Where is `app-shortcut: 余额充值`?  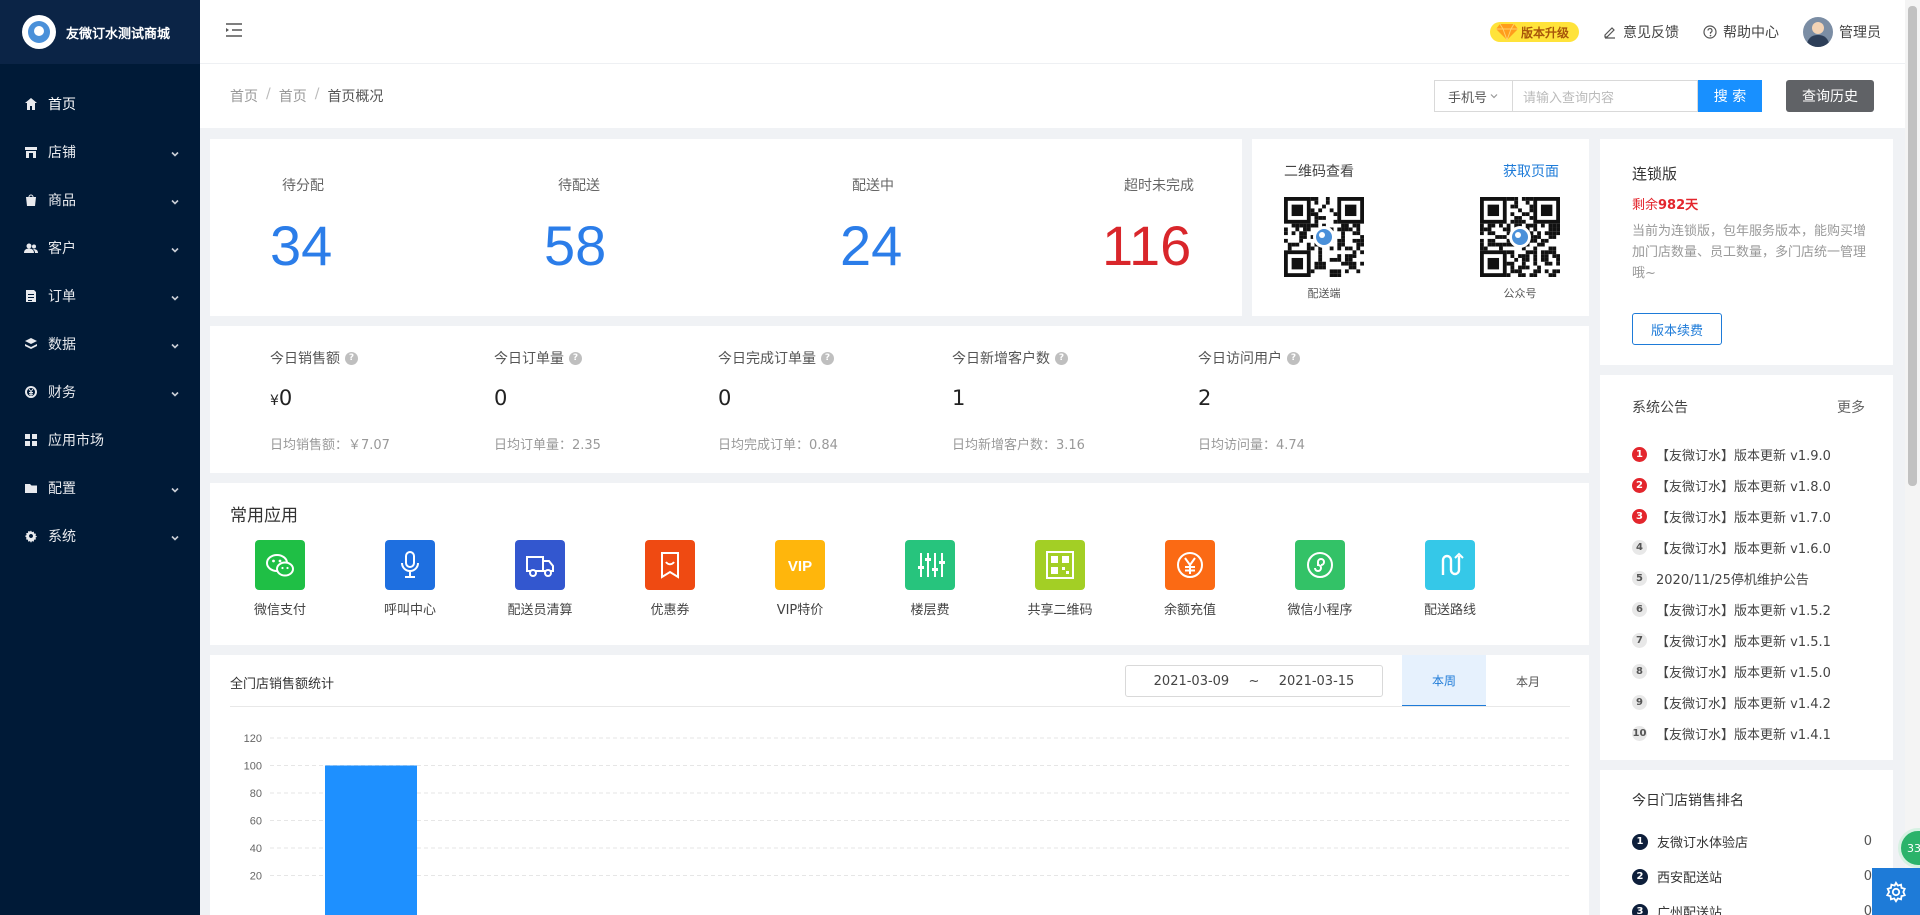 app-shortcut: 余额充值 is located at coordinates (1190, 579).